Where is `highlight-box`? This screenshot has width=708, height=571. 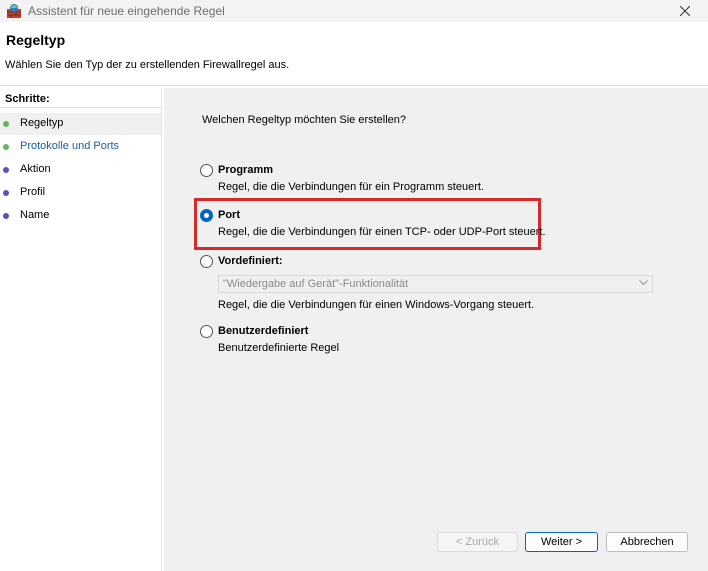 highlight-box is located at coordinates (367, 224).